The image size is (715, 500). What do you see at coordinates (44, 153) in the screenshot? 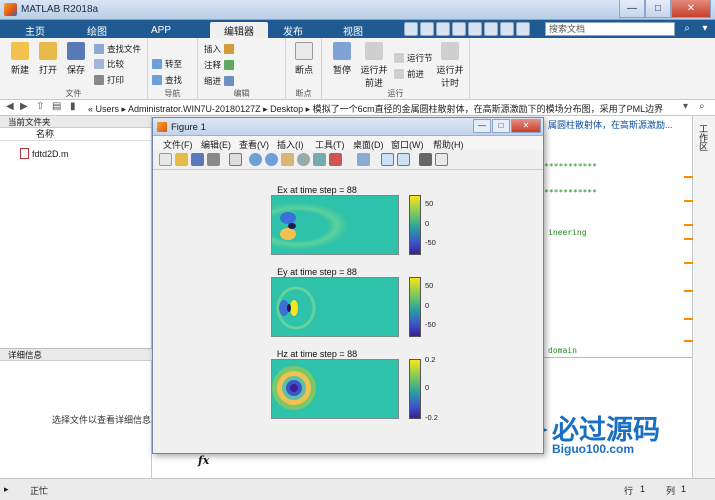
I see `file-item: fdtd2D.m` at bounding box center [44, 153].